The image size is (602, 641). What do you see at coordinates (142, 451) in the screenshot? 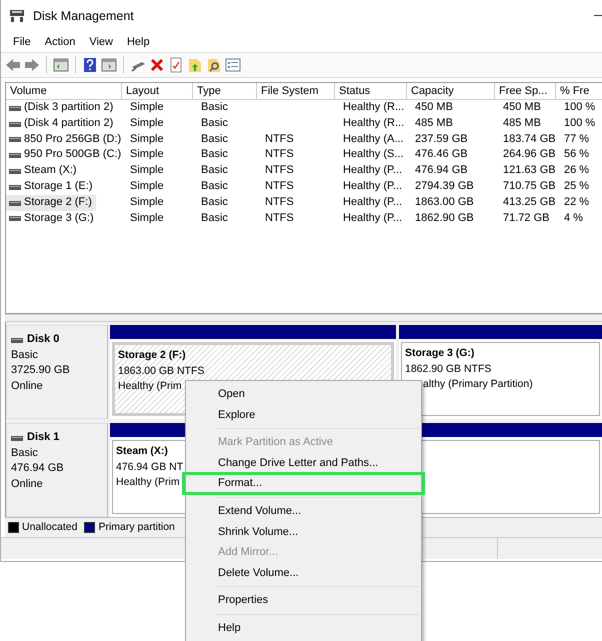
I see `partition-title: Steam (X:)` at bounding box center [142, 451].